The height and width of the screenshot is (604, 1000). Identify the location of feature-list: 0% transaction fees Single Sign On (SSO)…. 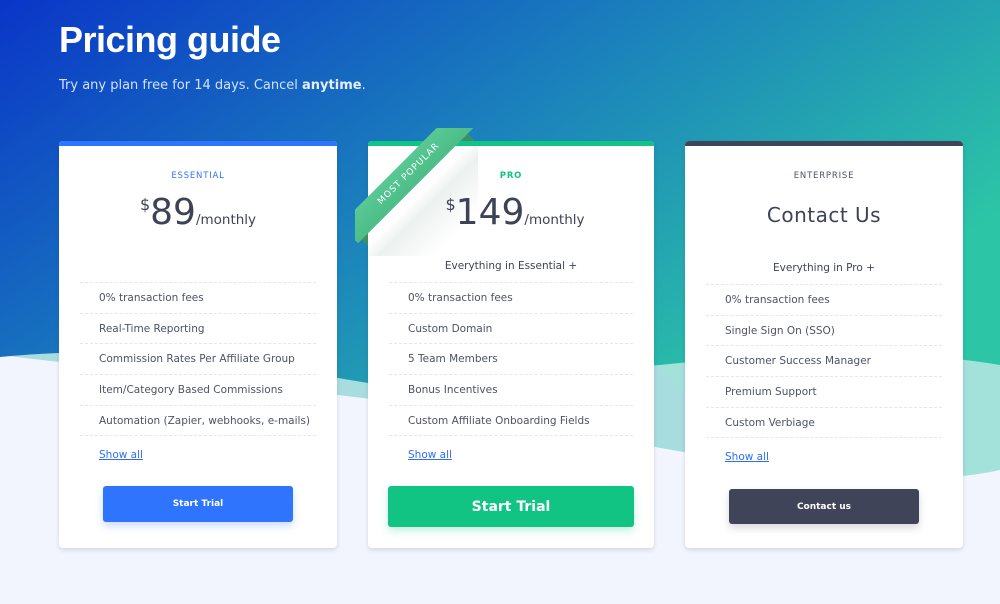
(824, 361).